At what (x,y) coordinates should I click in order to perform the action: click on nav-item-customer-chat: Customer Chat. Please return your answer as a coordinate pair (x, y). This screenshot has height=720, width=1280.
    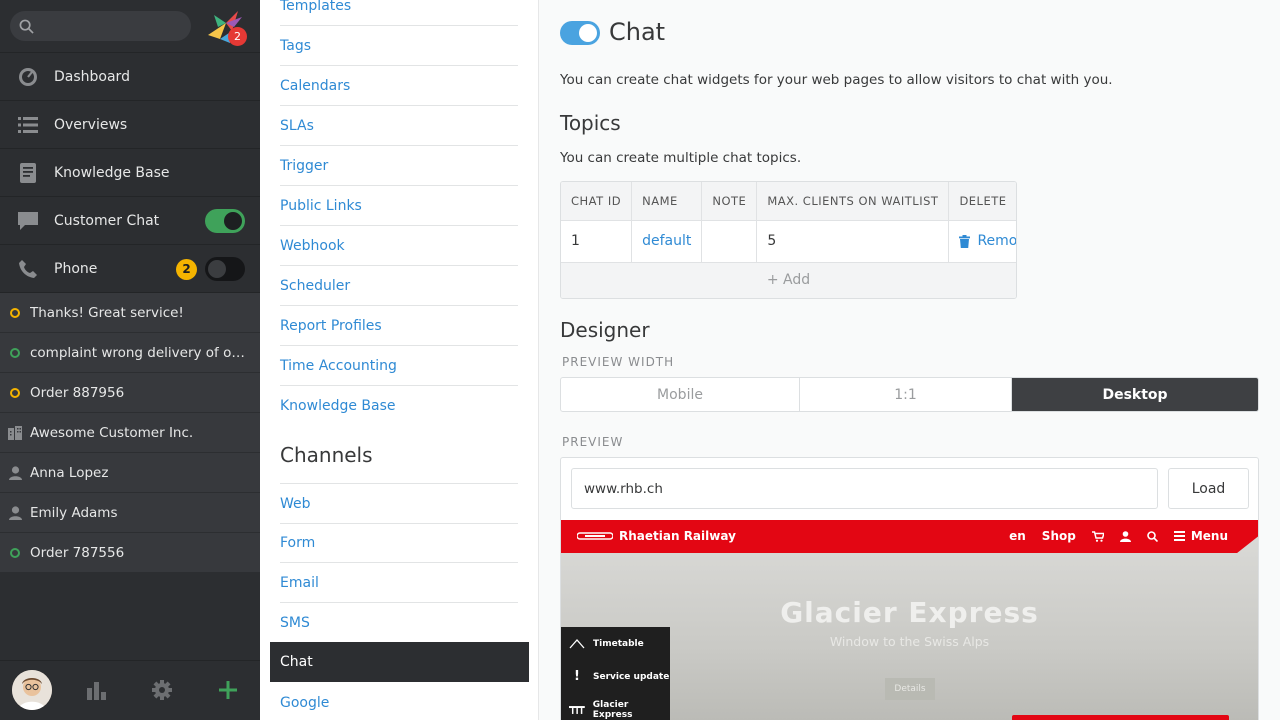
    Looking at the image, I should click on (130, 221).